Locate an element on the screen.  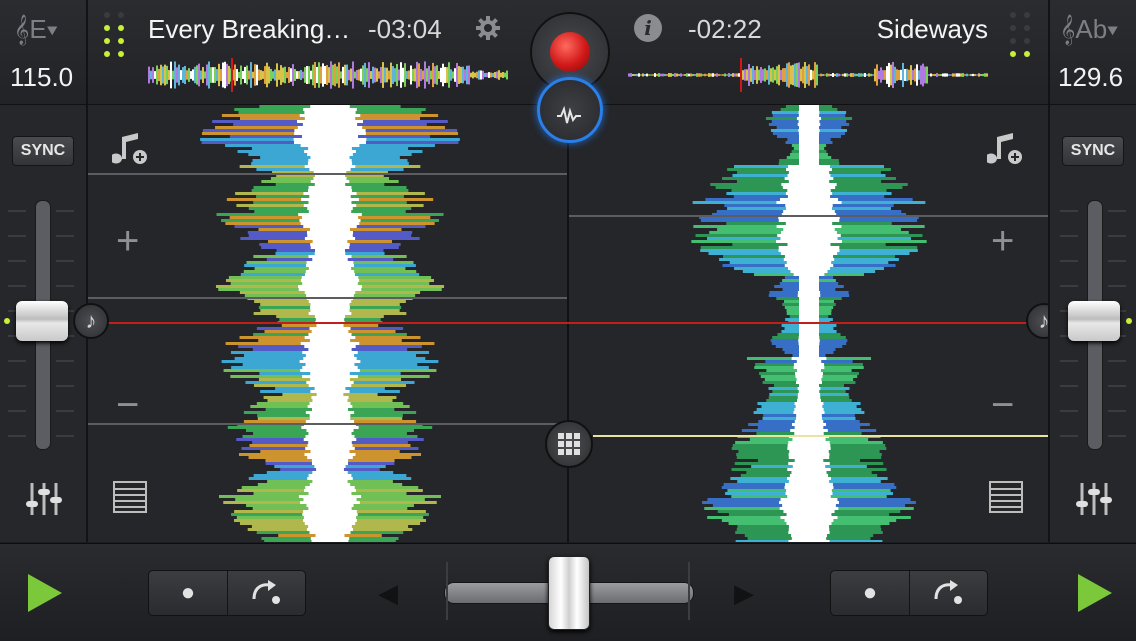
gear-icon is located at coordinates (488, 28).